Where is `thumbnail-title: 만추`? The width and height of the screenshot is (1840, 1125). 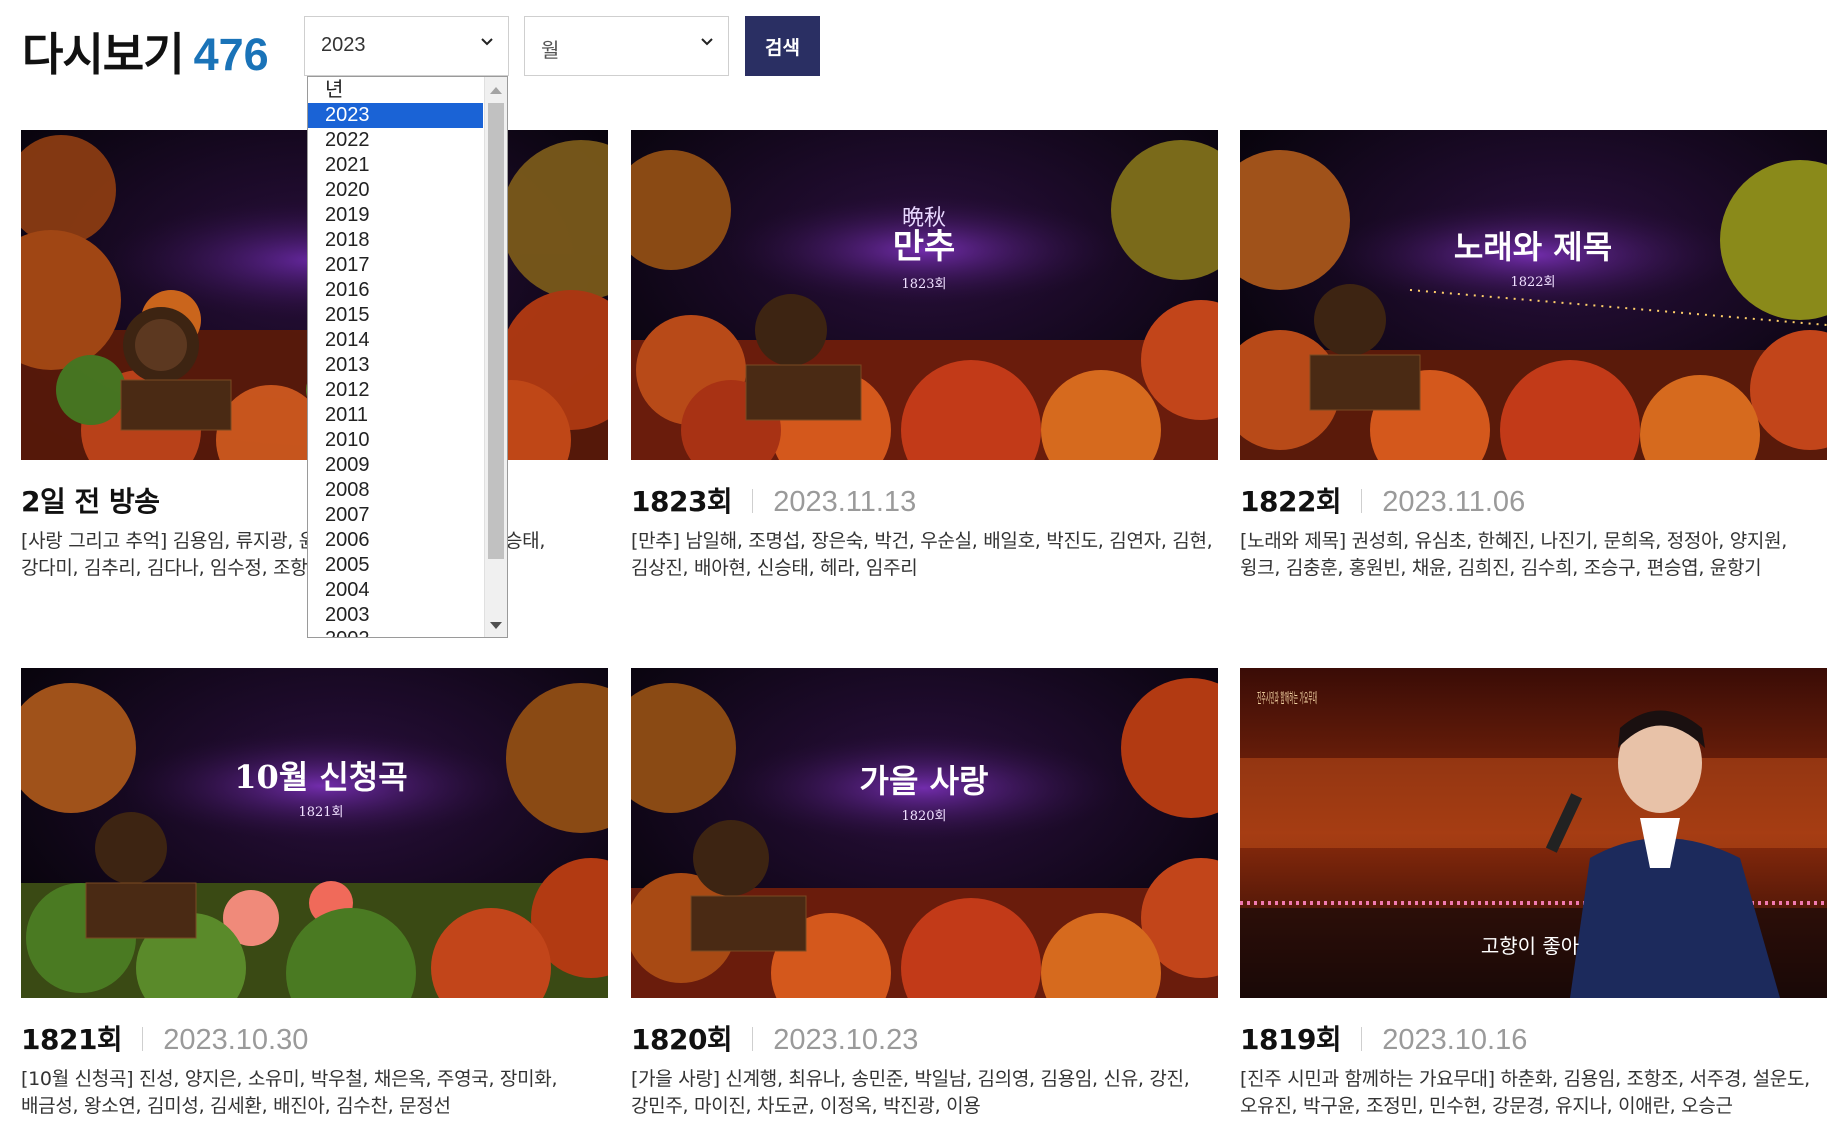
thumbnail-title: 만추 is located at coordinates (924, 247).